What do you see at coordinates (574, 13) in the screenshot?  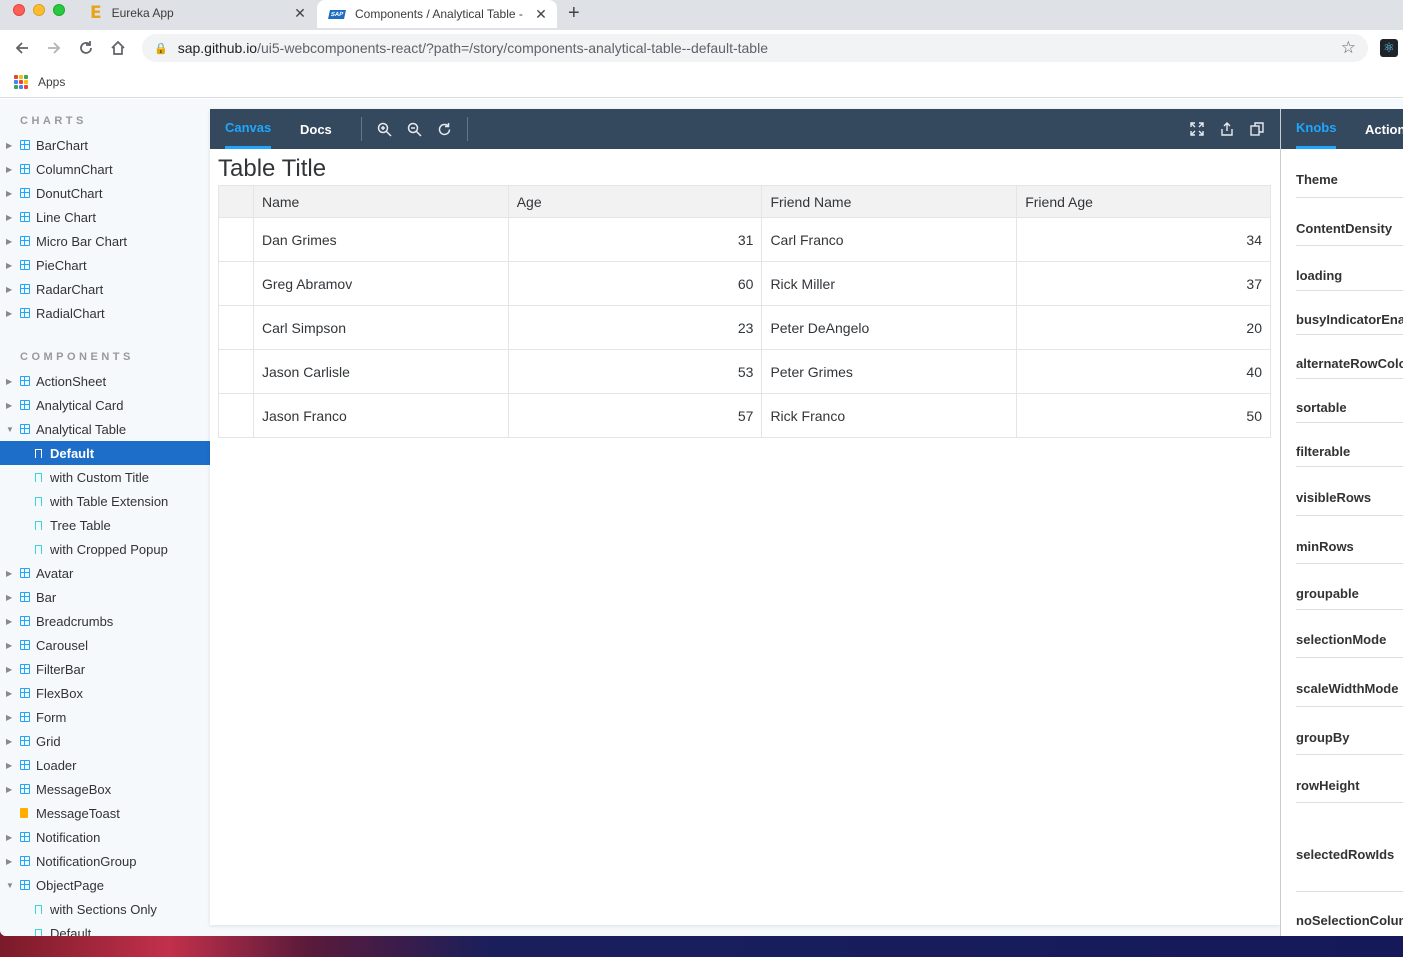 I see `new-tab-icon: +` at bounding box center [574, 13].